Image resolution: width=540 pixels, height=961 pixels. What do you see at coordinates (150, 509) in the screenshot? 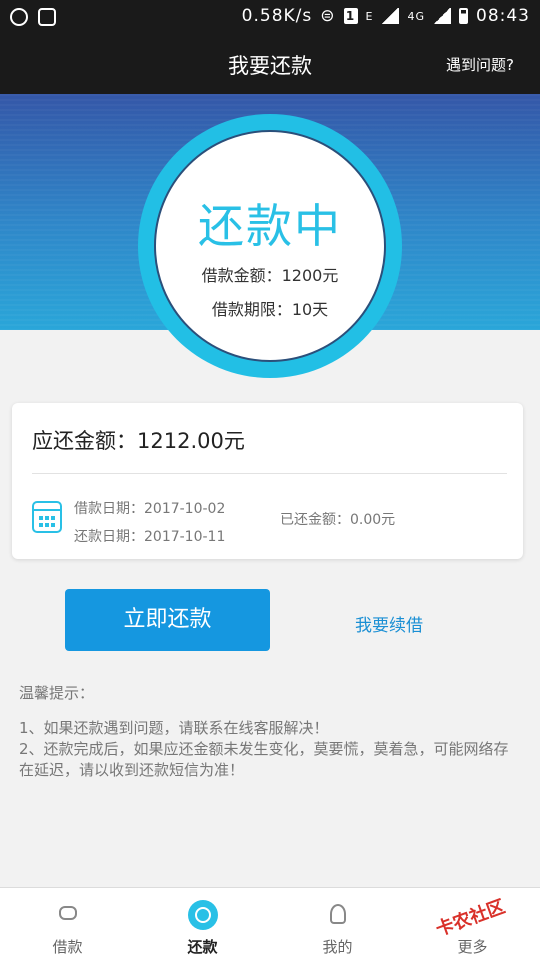
I see `loan-date: 借款日期：2017-10-02` at bounding box center [150, 509].